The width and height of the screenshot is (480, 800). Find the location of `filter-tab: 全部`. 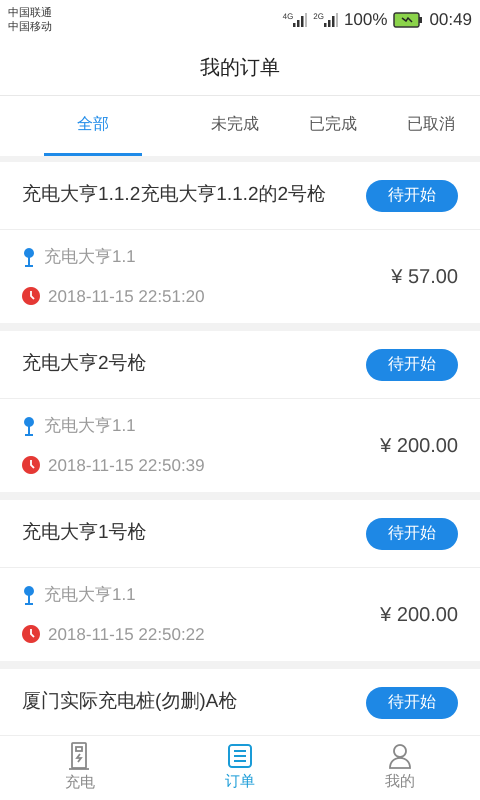

filter-tab: 全部 is located at coordinates (93, 126).